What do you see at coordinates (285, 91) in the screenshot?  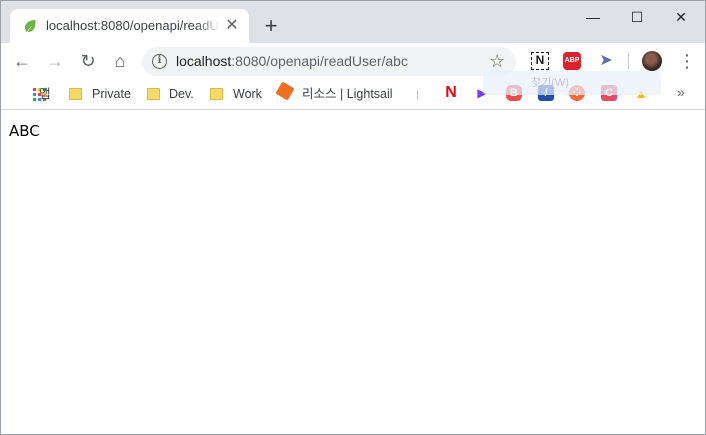 I see `lightsail-cube-icon` at bounding box center [285, 91].